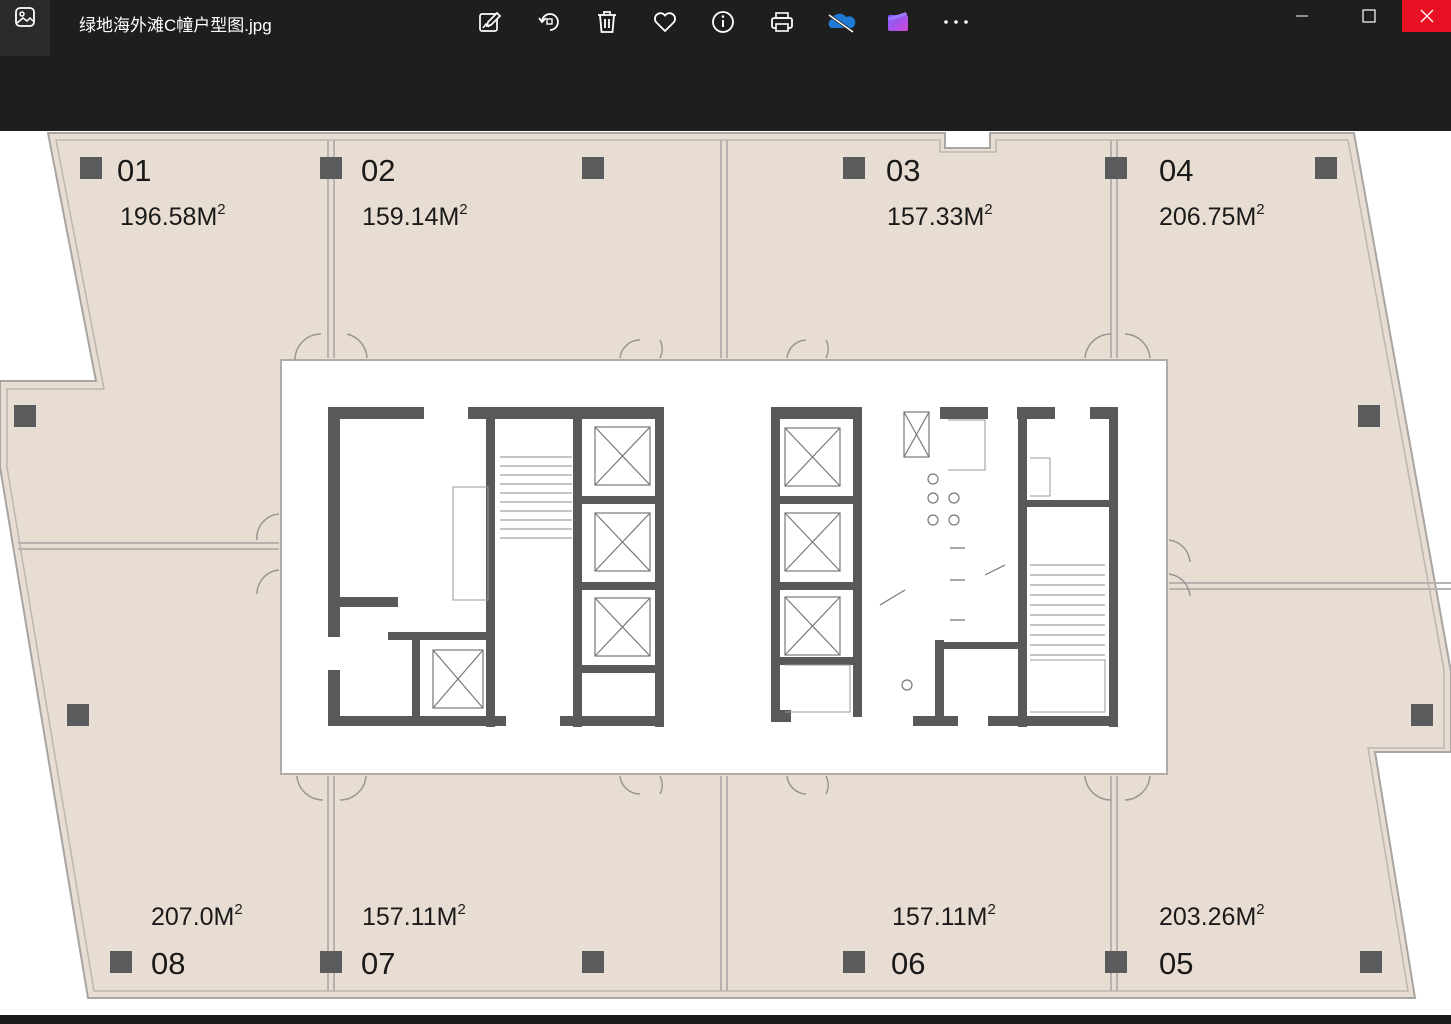 This screenshot has height=1024, width=1451. I want to click on unit-area-08: 207.0M2, so click(197, 916).